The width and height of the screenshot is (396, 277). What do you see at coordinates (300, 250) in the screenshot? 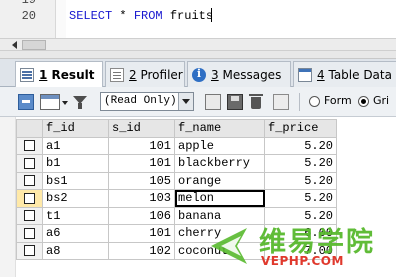
I see `cell-f-price: 7.00` at bounding box center [300, 250].